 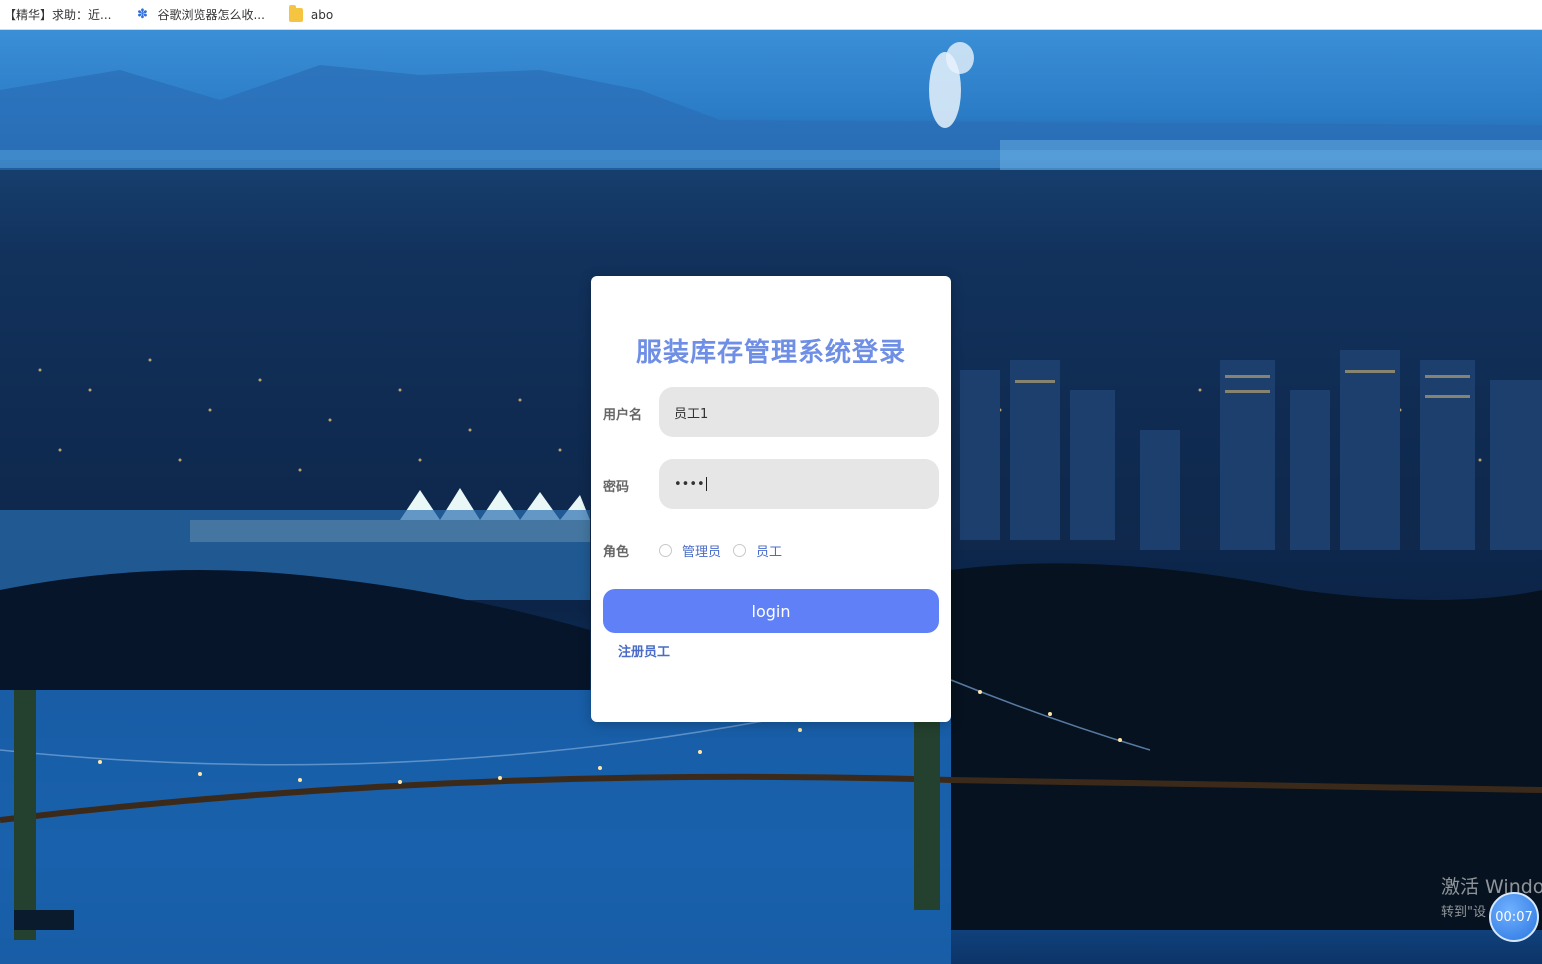 I want to click on role-radio-employee: 员工, so click(x=757, y=550).